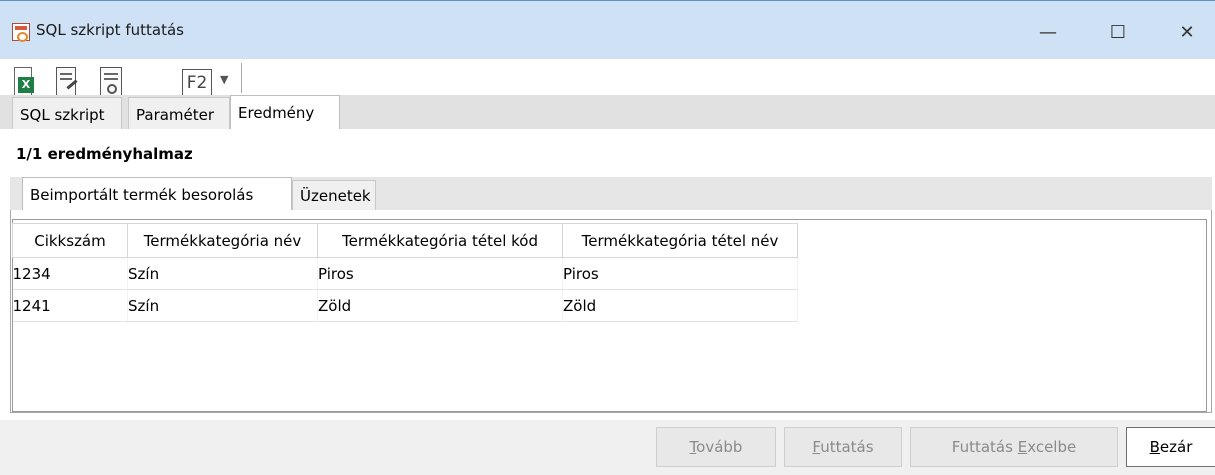 This screenshot has height=475, width=1215. What do you see at coordinates (843, 447) in the screenshot?
I see `futtatas-button: Futtatás` at bounding box center [843, 447].